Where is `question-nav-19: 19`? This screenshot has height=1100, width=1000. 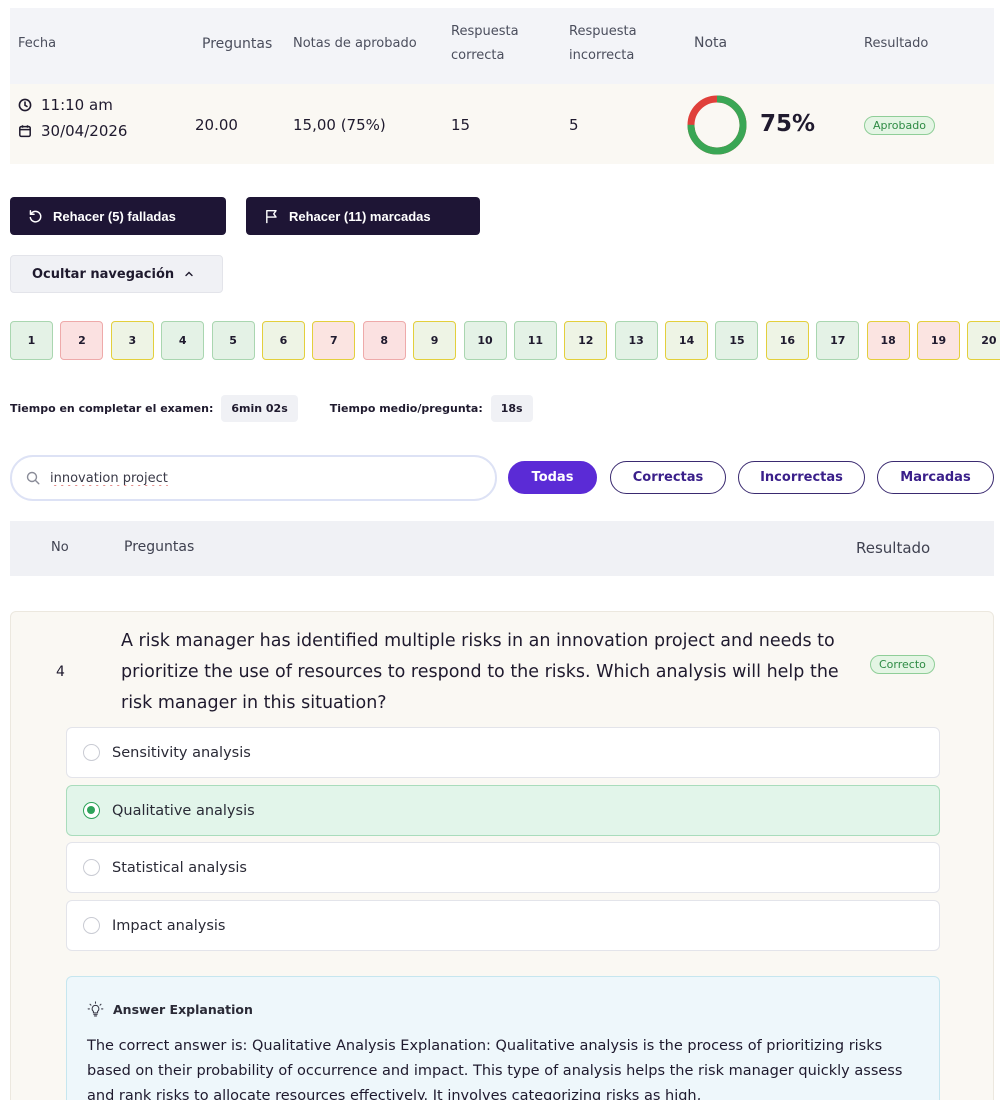 question-nav-19: 19 is located at coordinates (939, 340).